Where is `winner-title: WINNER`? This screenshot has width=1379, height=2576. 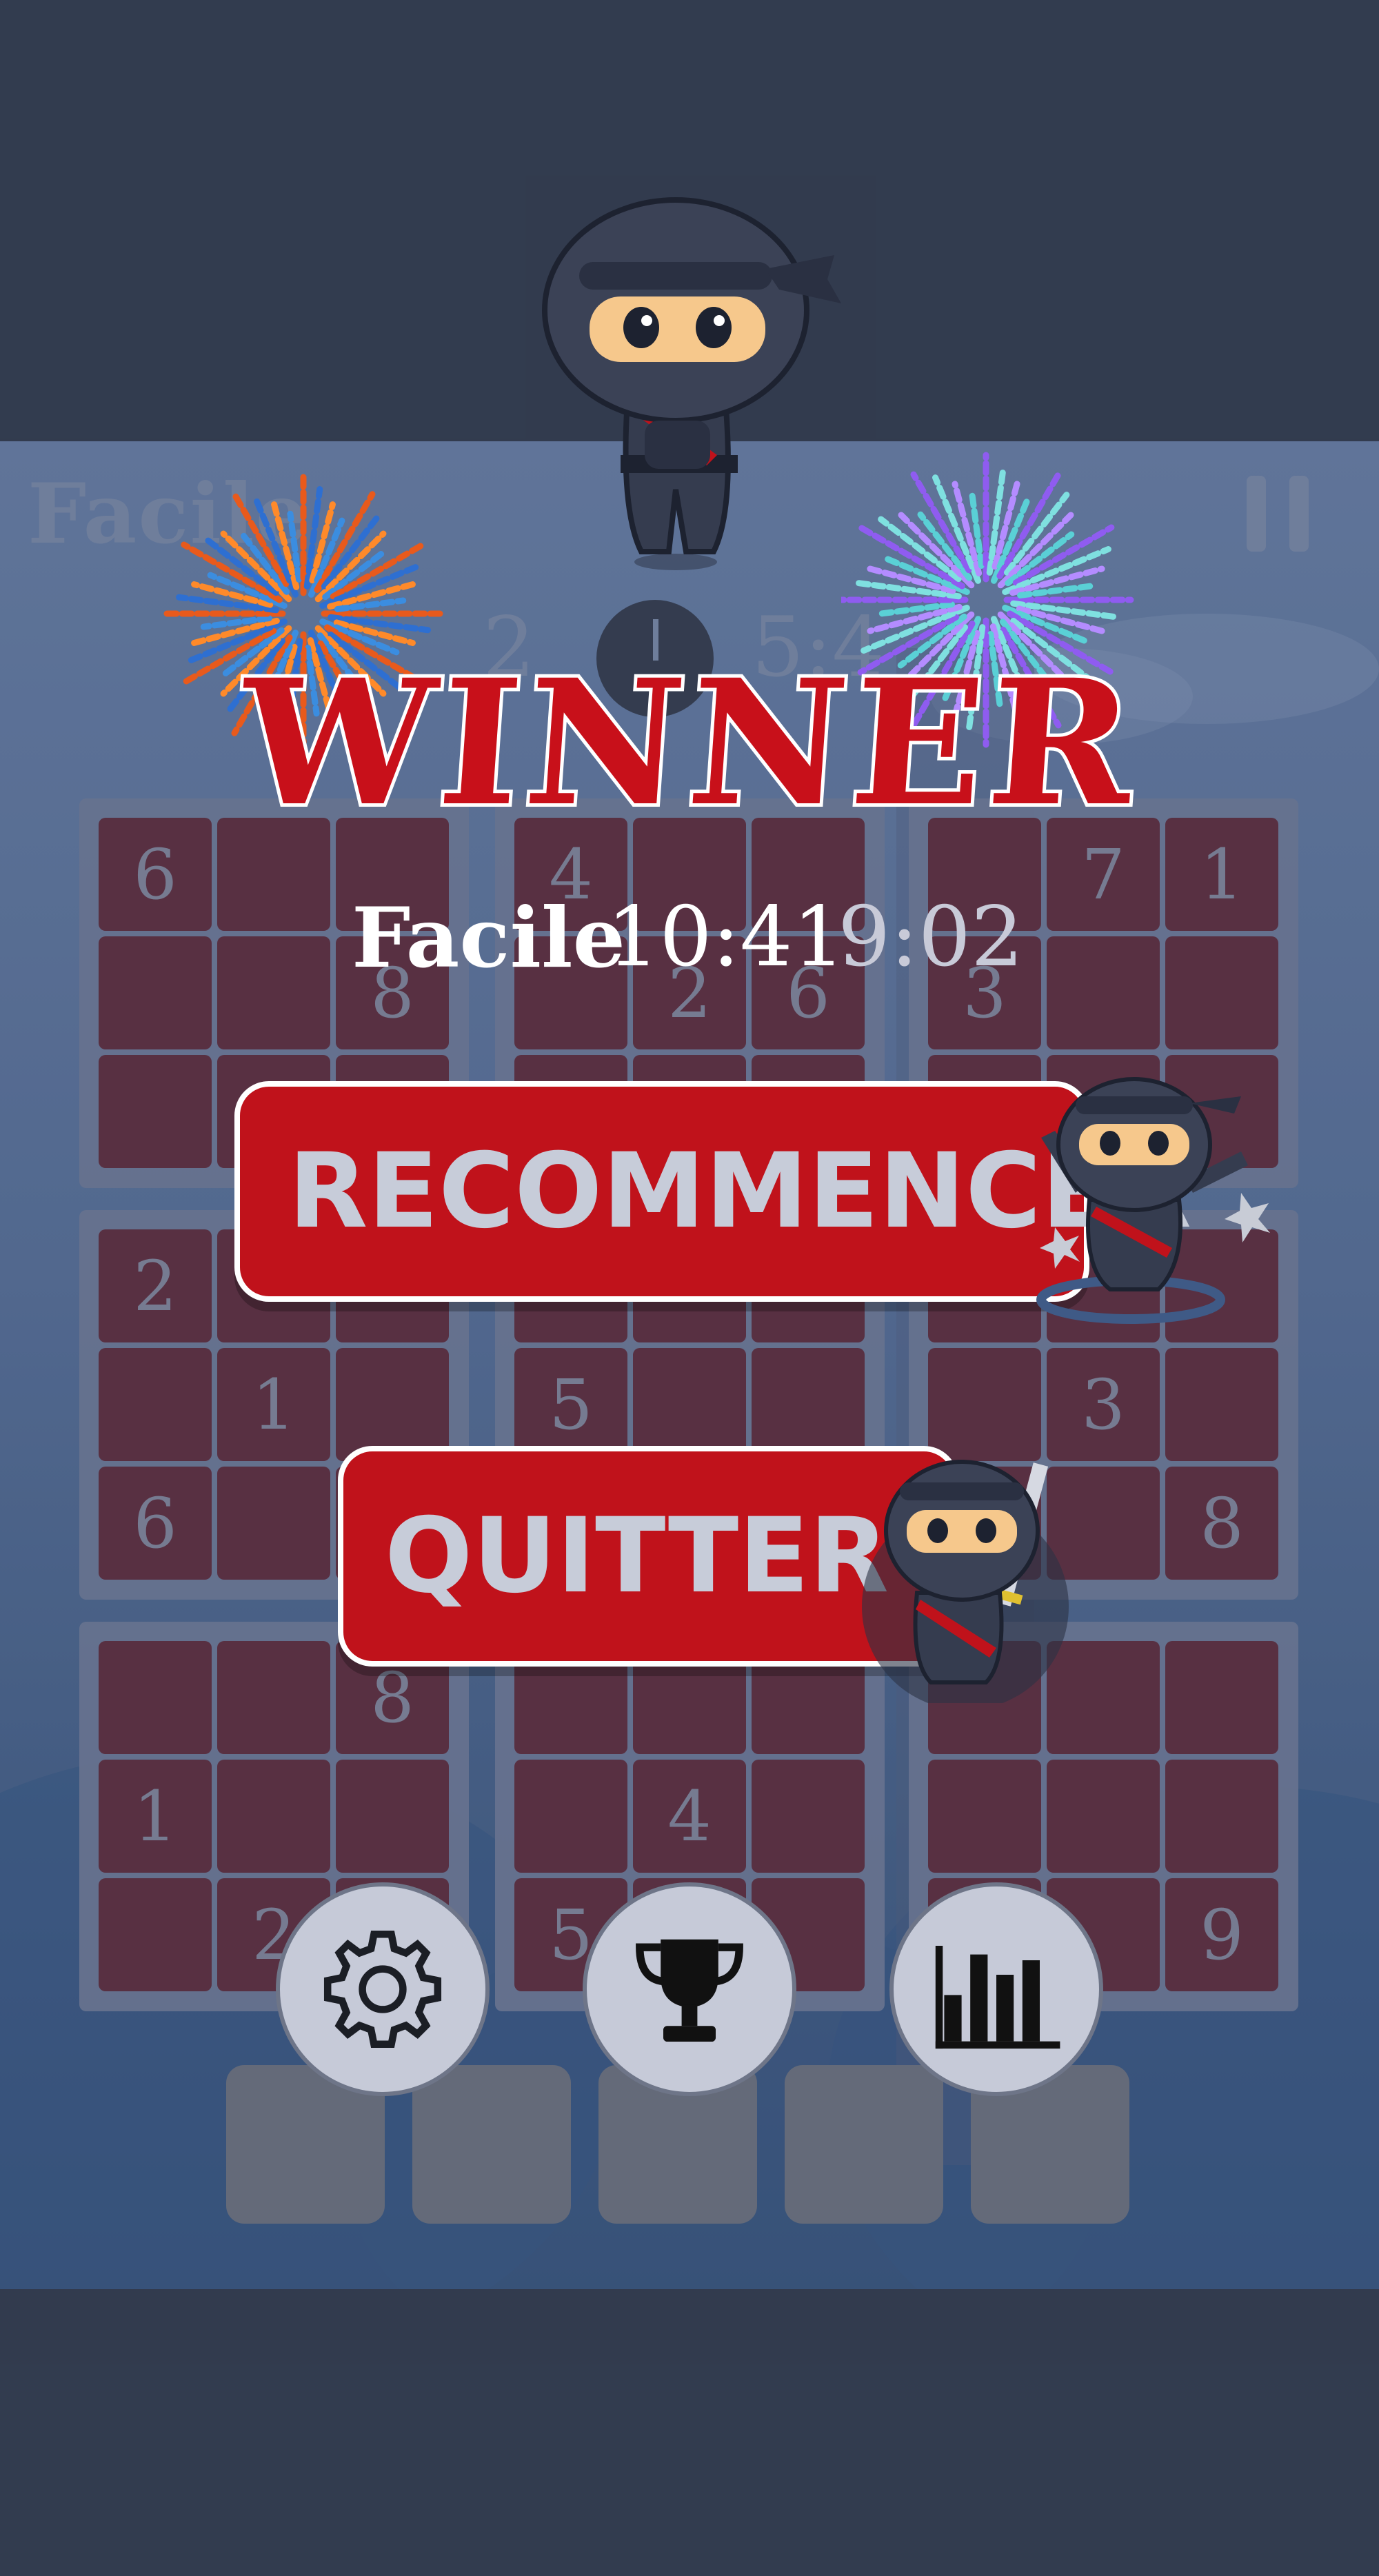 winner-title: WINNER is located at coordinates (689, 742).